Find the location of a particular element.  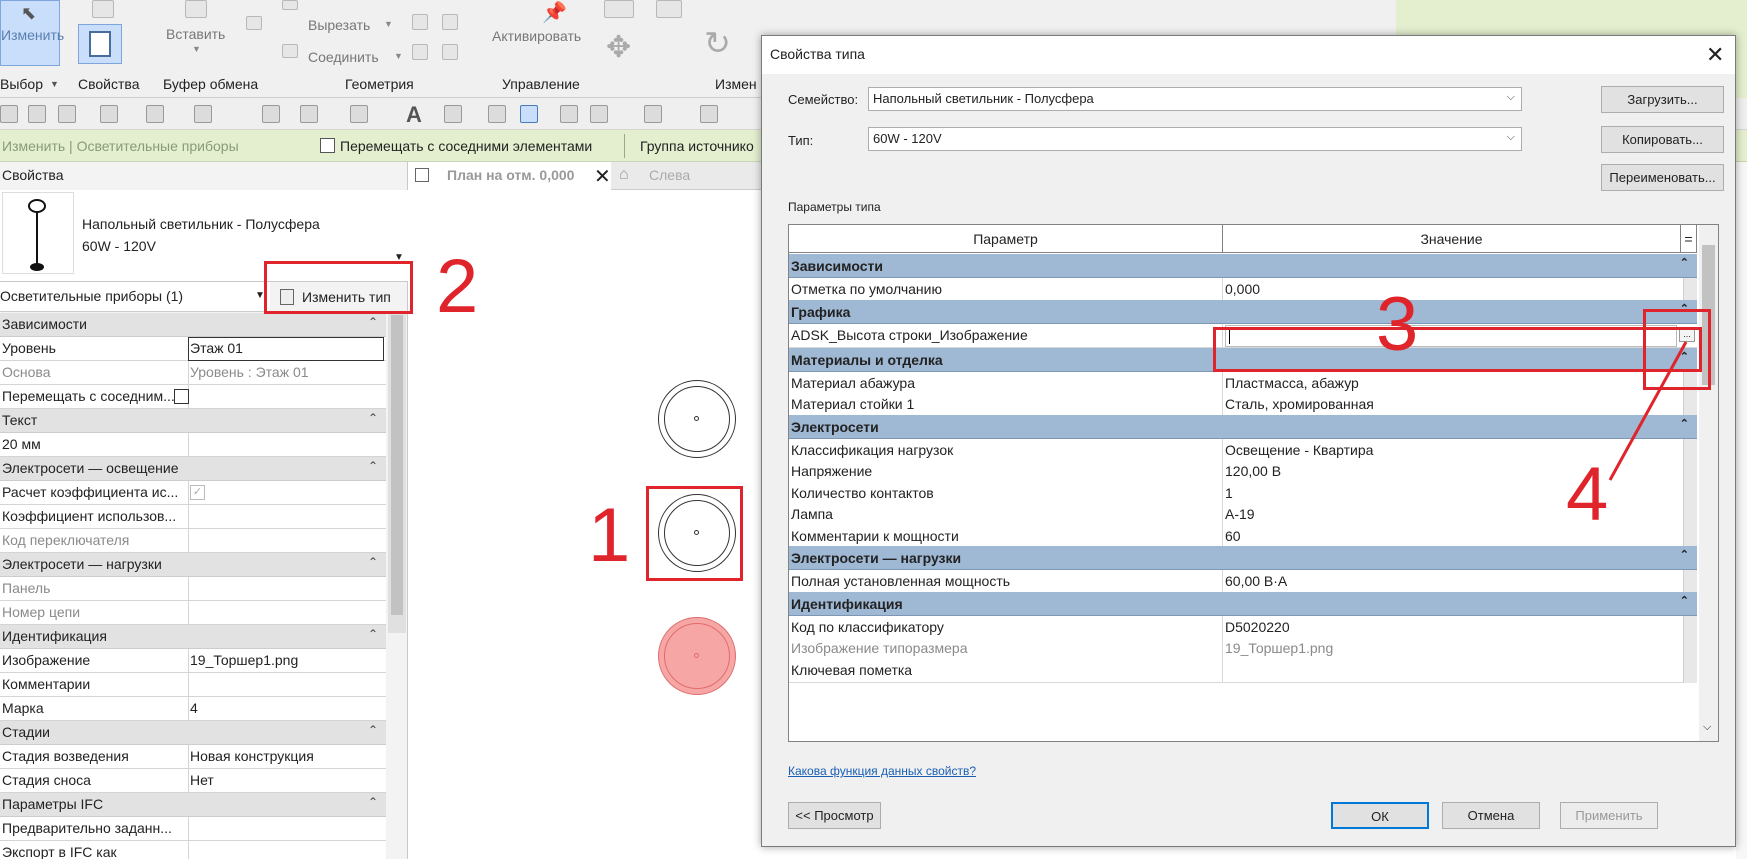

parameter-group-header: Электросети — нагрузки ⌃ is located at coordinates (1243, 558).